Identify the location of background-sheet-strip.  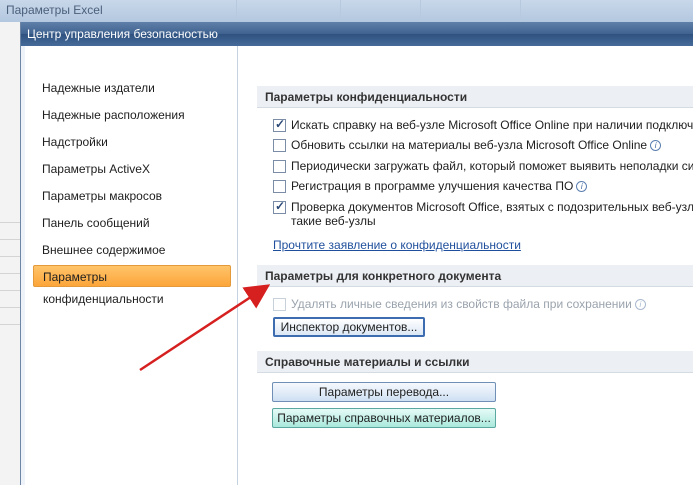
(10, 253).